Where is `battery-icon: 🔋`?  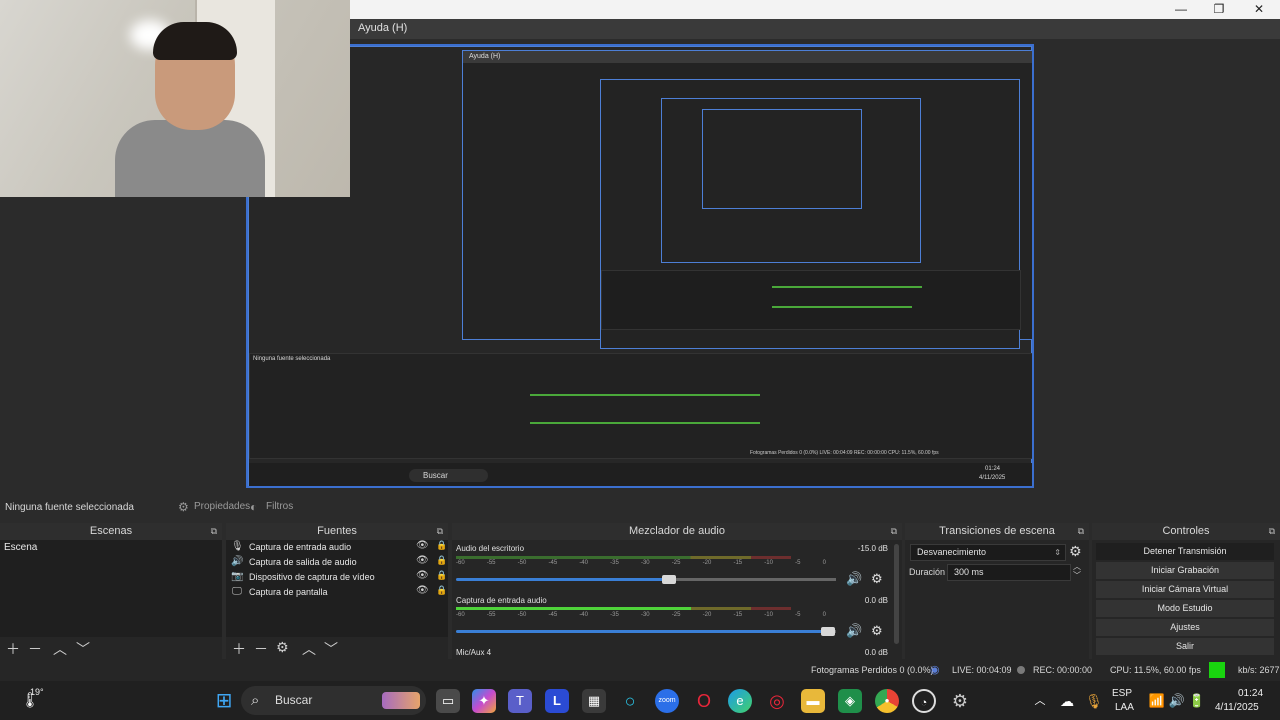
battery-icon: 🔋 is located at coordinates (1197, 701).